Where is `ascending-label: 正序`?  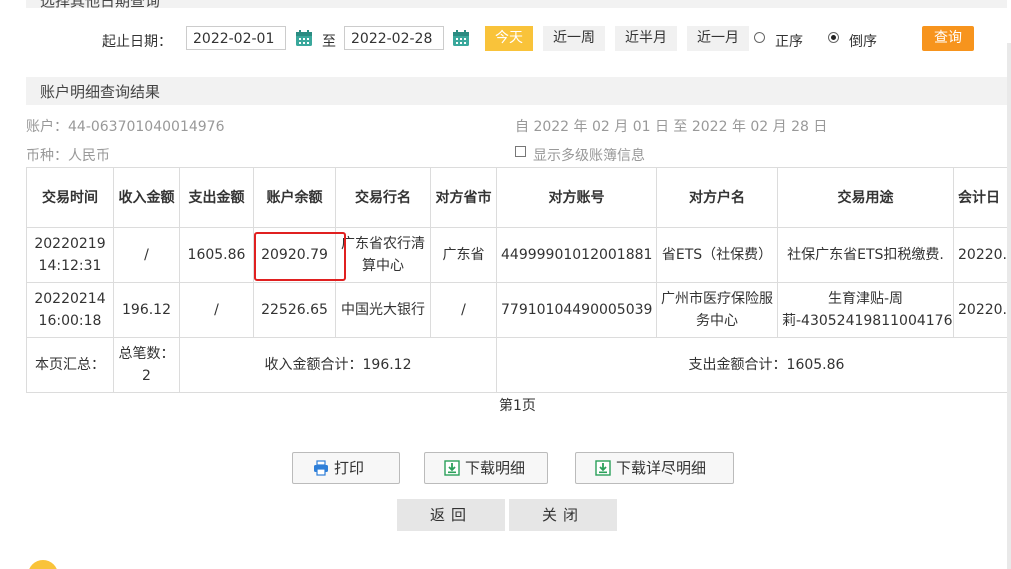 ascending-label: 正序 is located at coordinates (789, 42).